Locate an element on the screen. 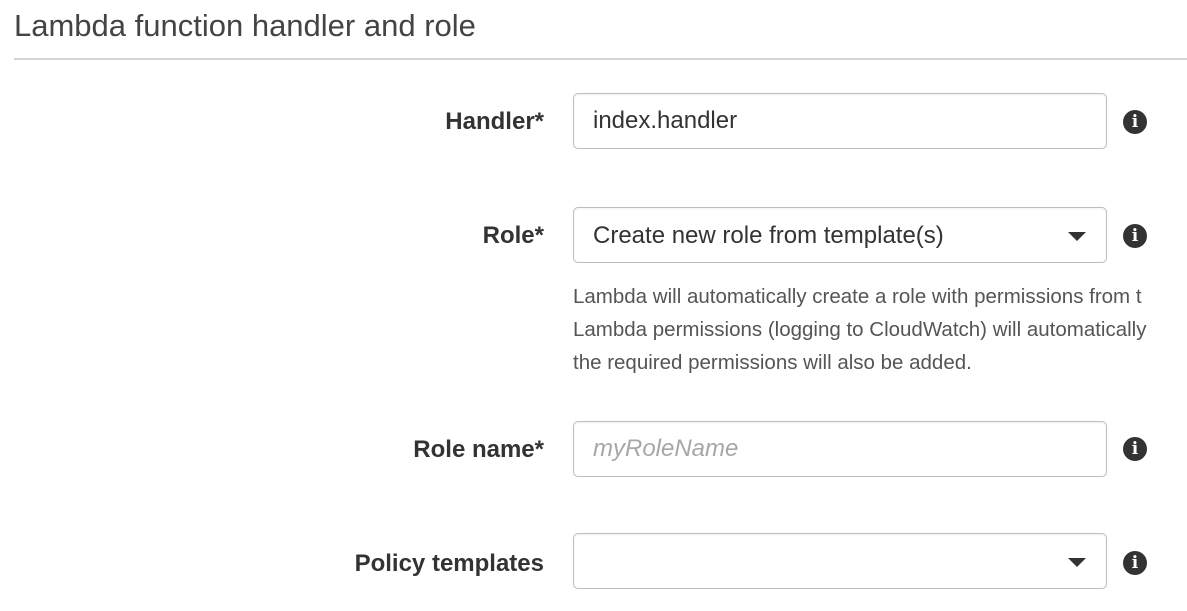 Image resolution: width=1187 pixels, height=611 pixels. role-name-field is located at coordinates (840, 449).